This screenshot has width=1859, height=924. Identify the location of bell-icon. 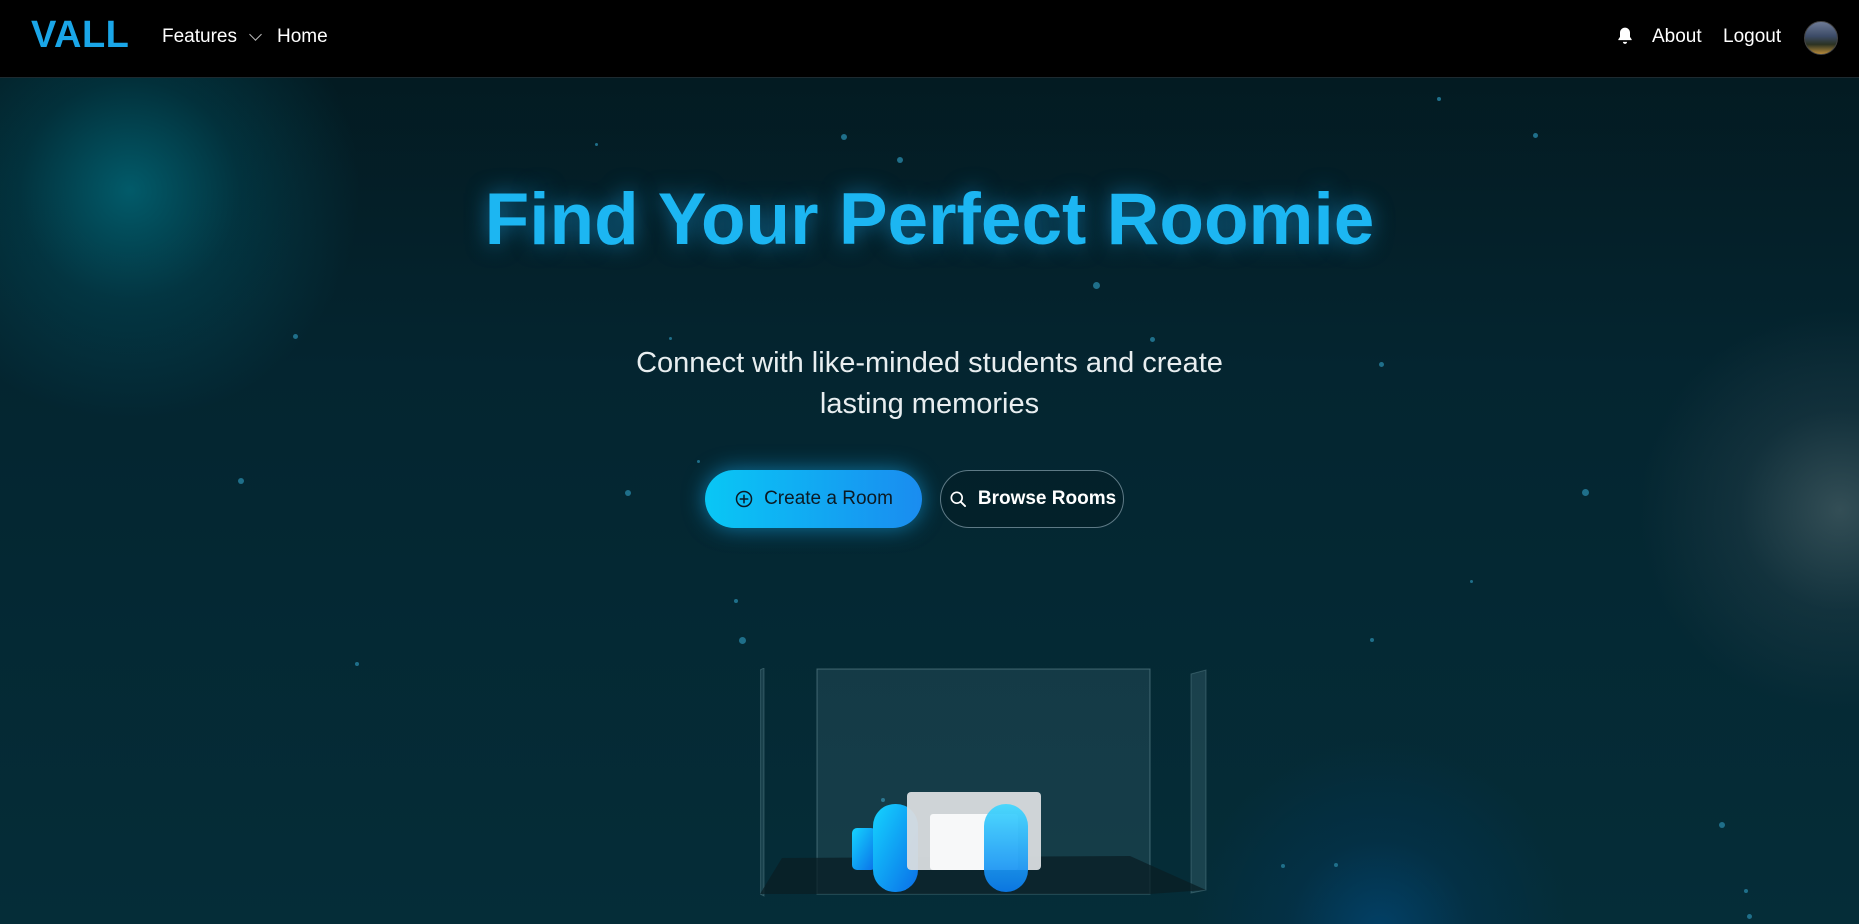
(1625, 36).